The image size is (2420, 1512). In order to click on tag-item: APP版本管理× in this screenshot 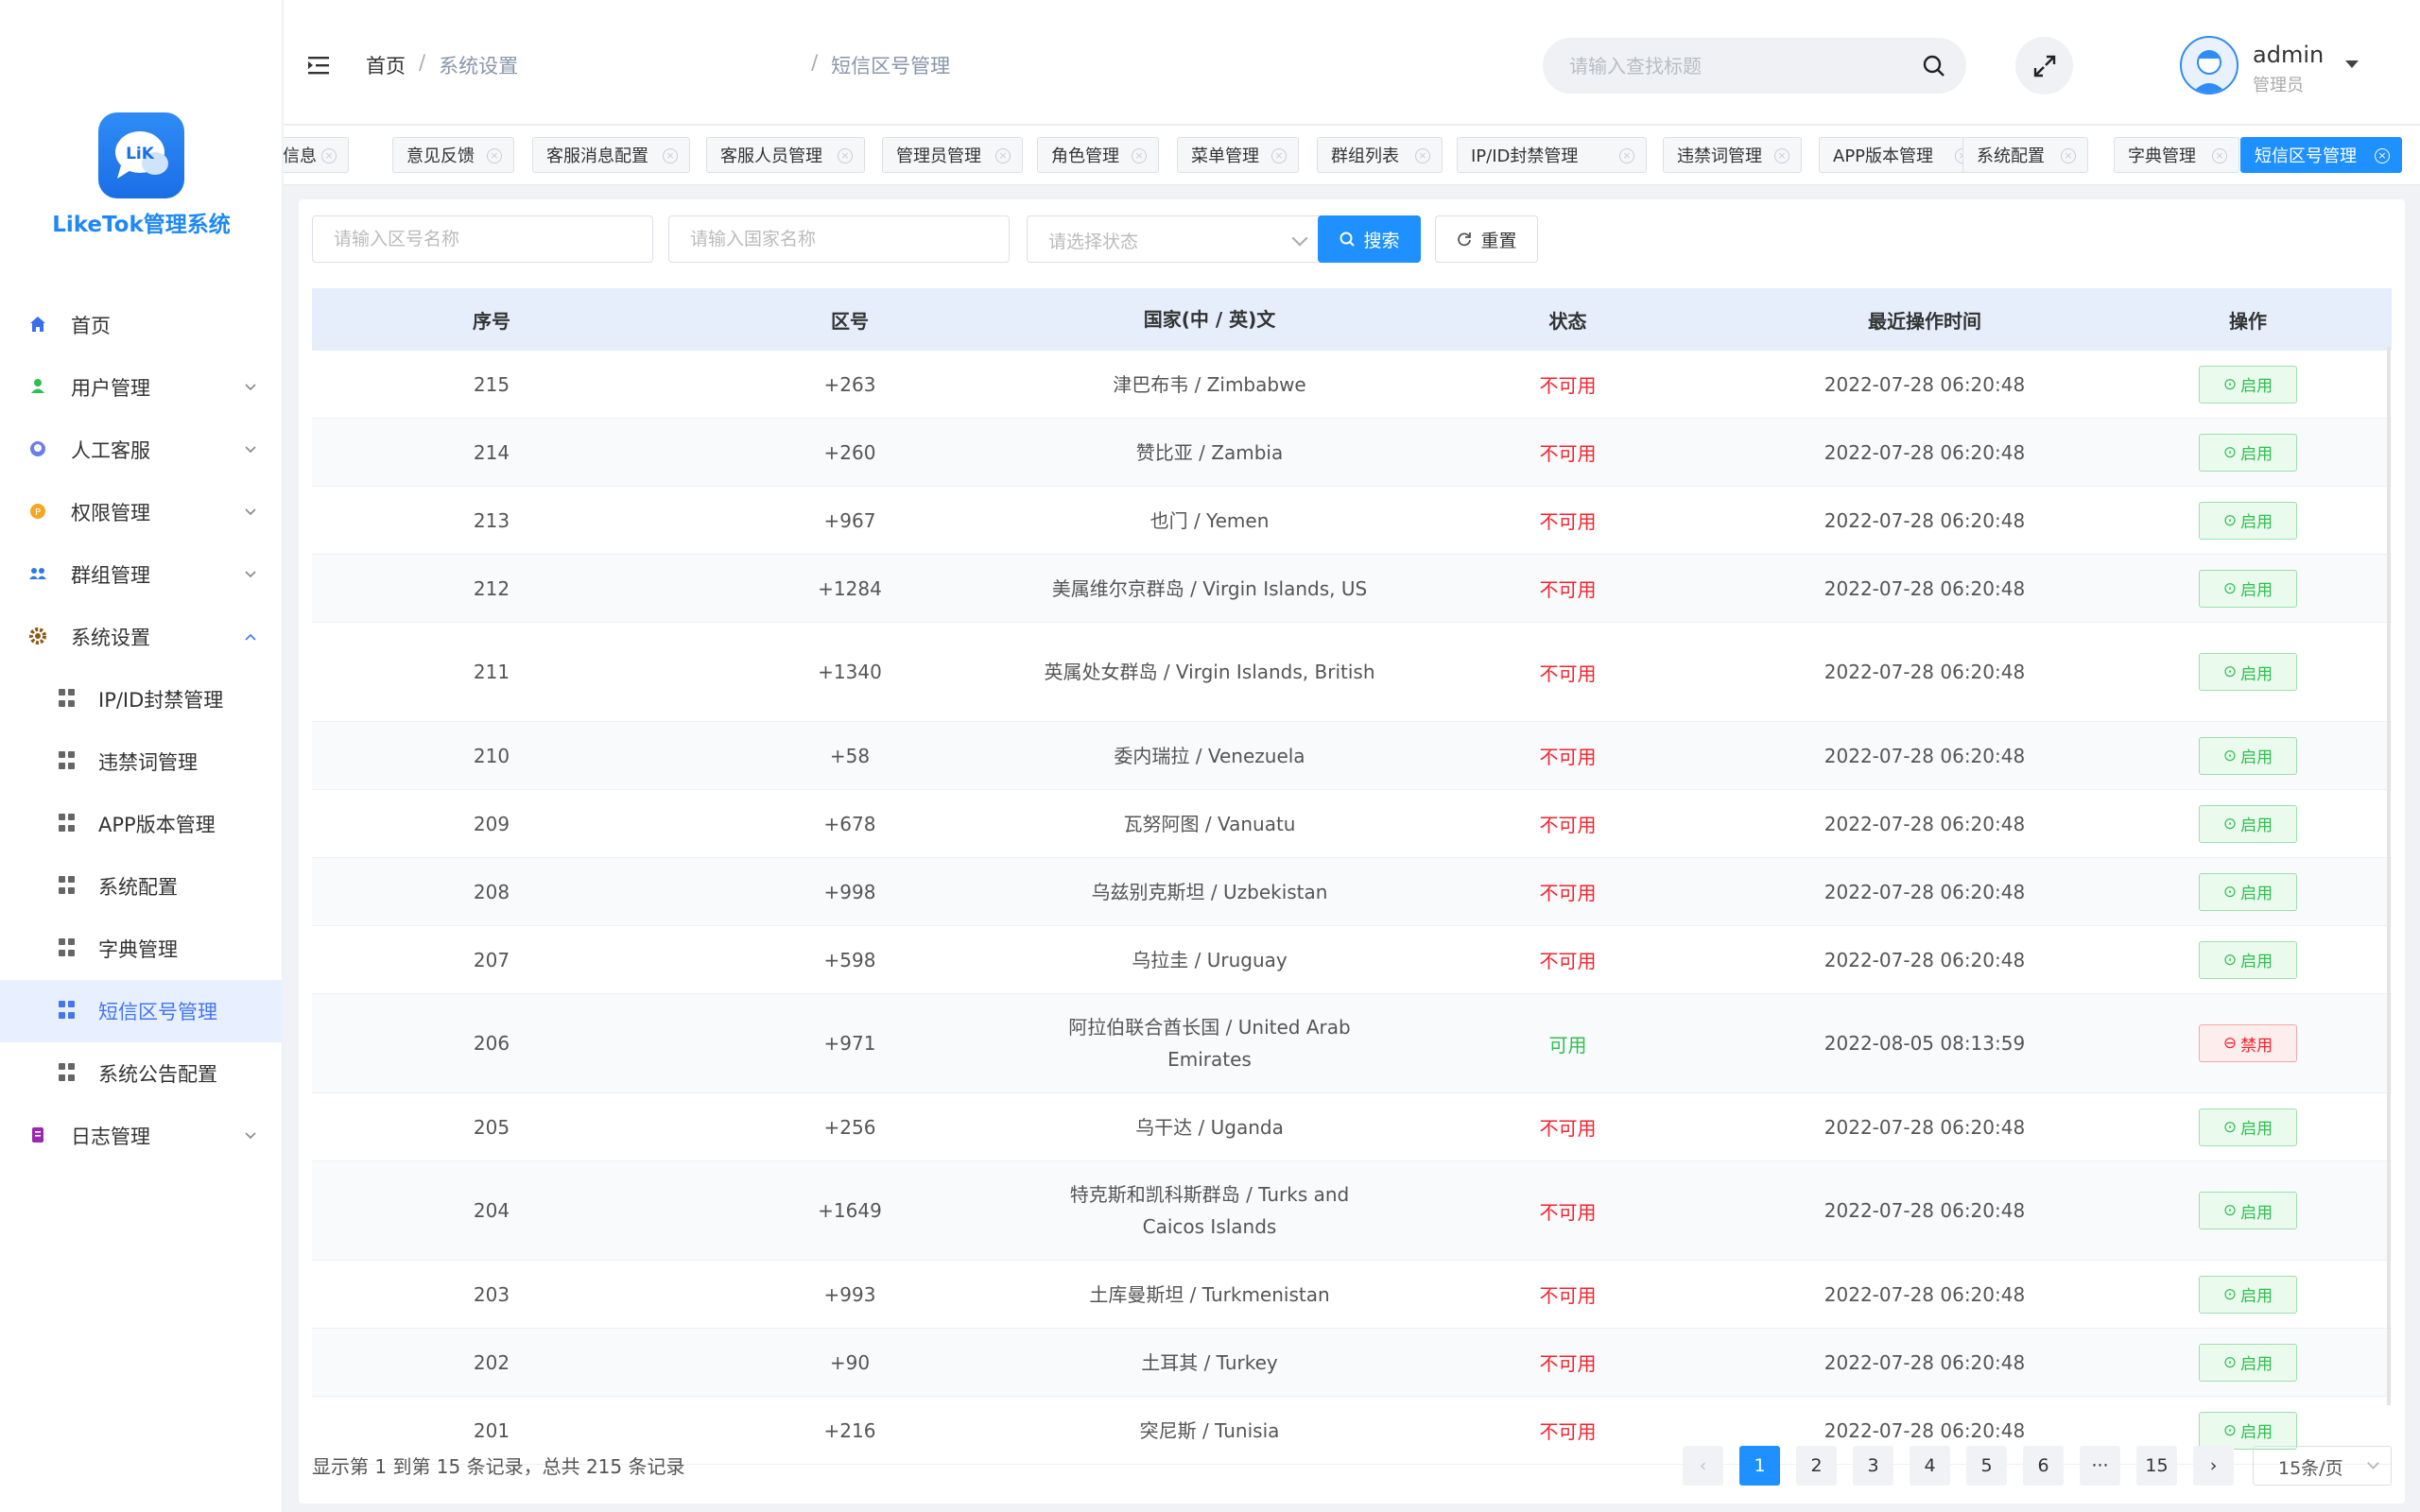, I will do `click(1900, 155)`.